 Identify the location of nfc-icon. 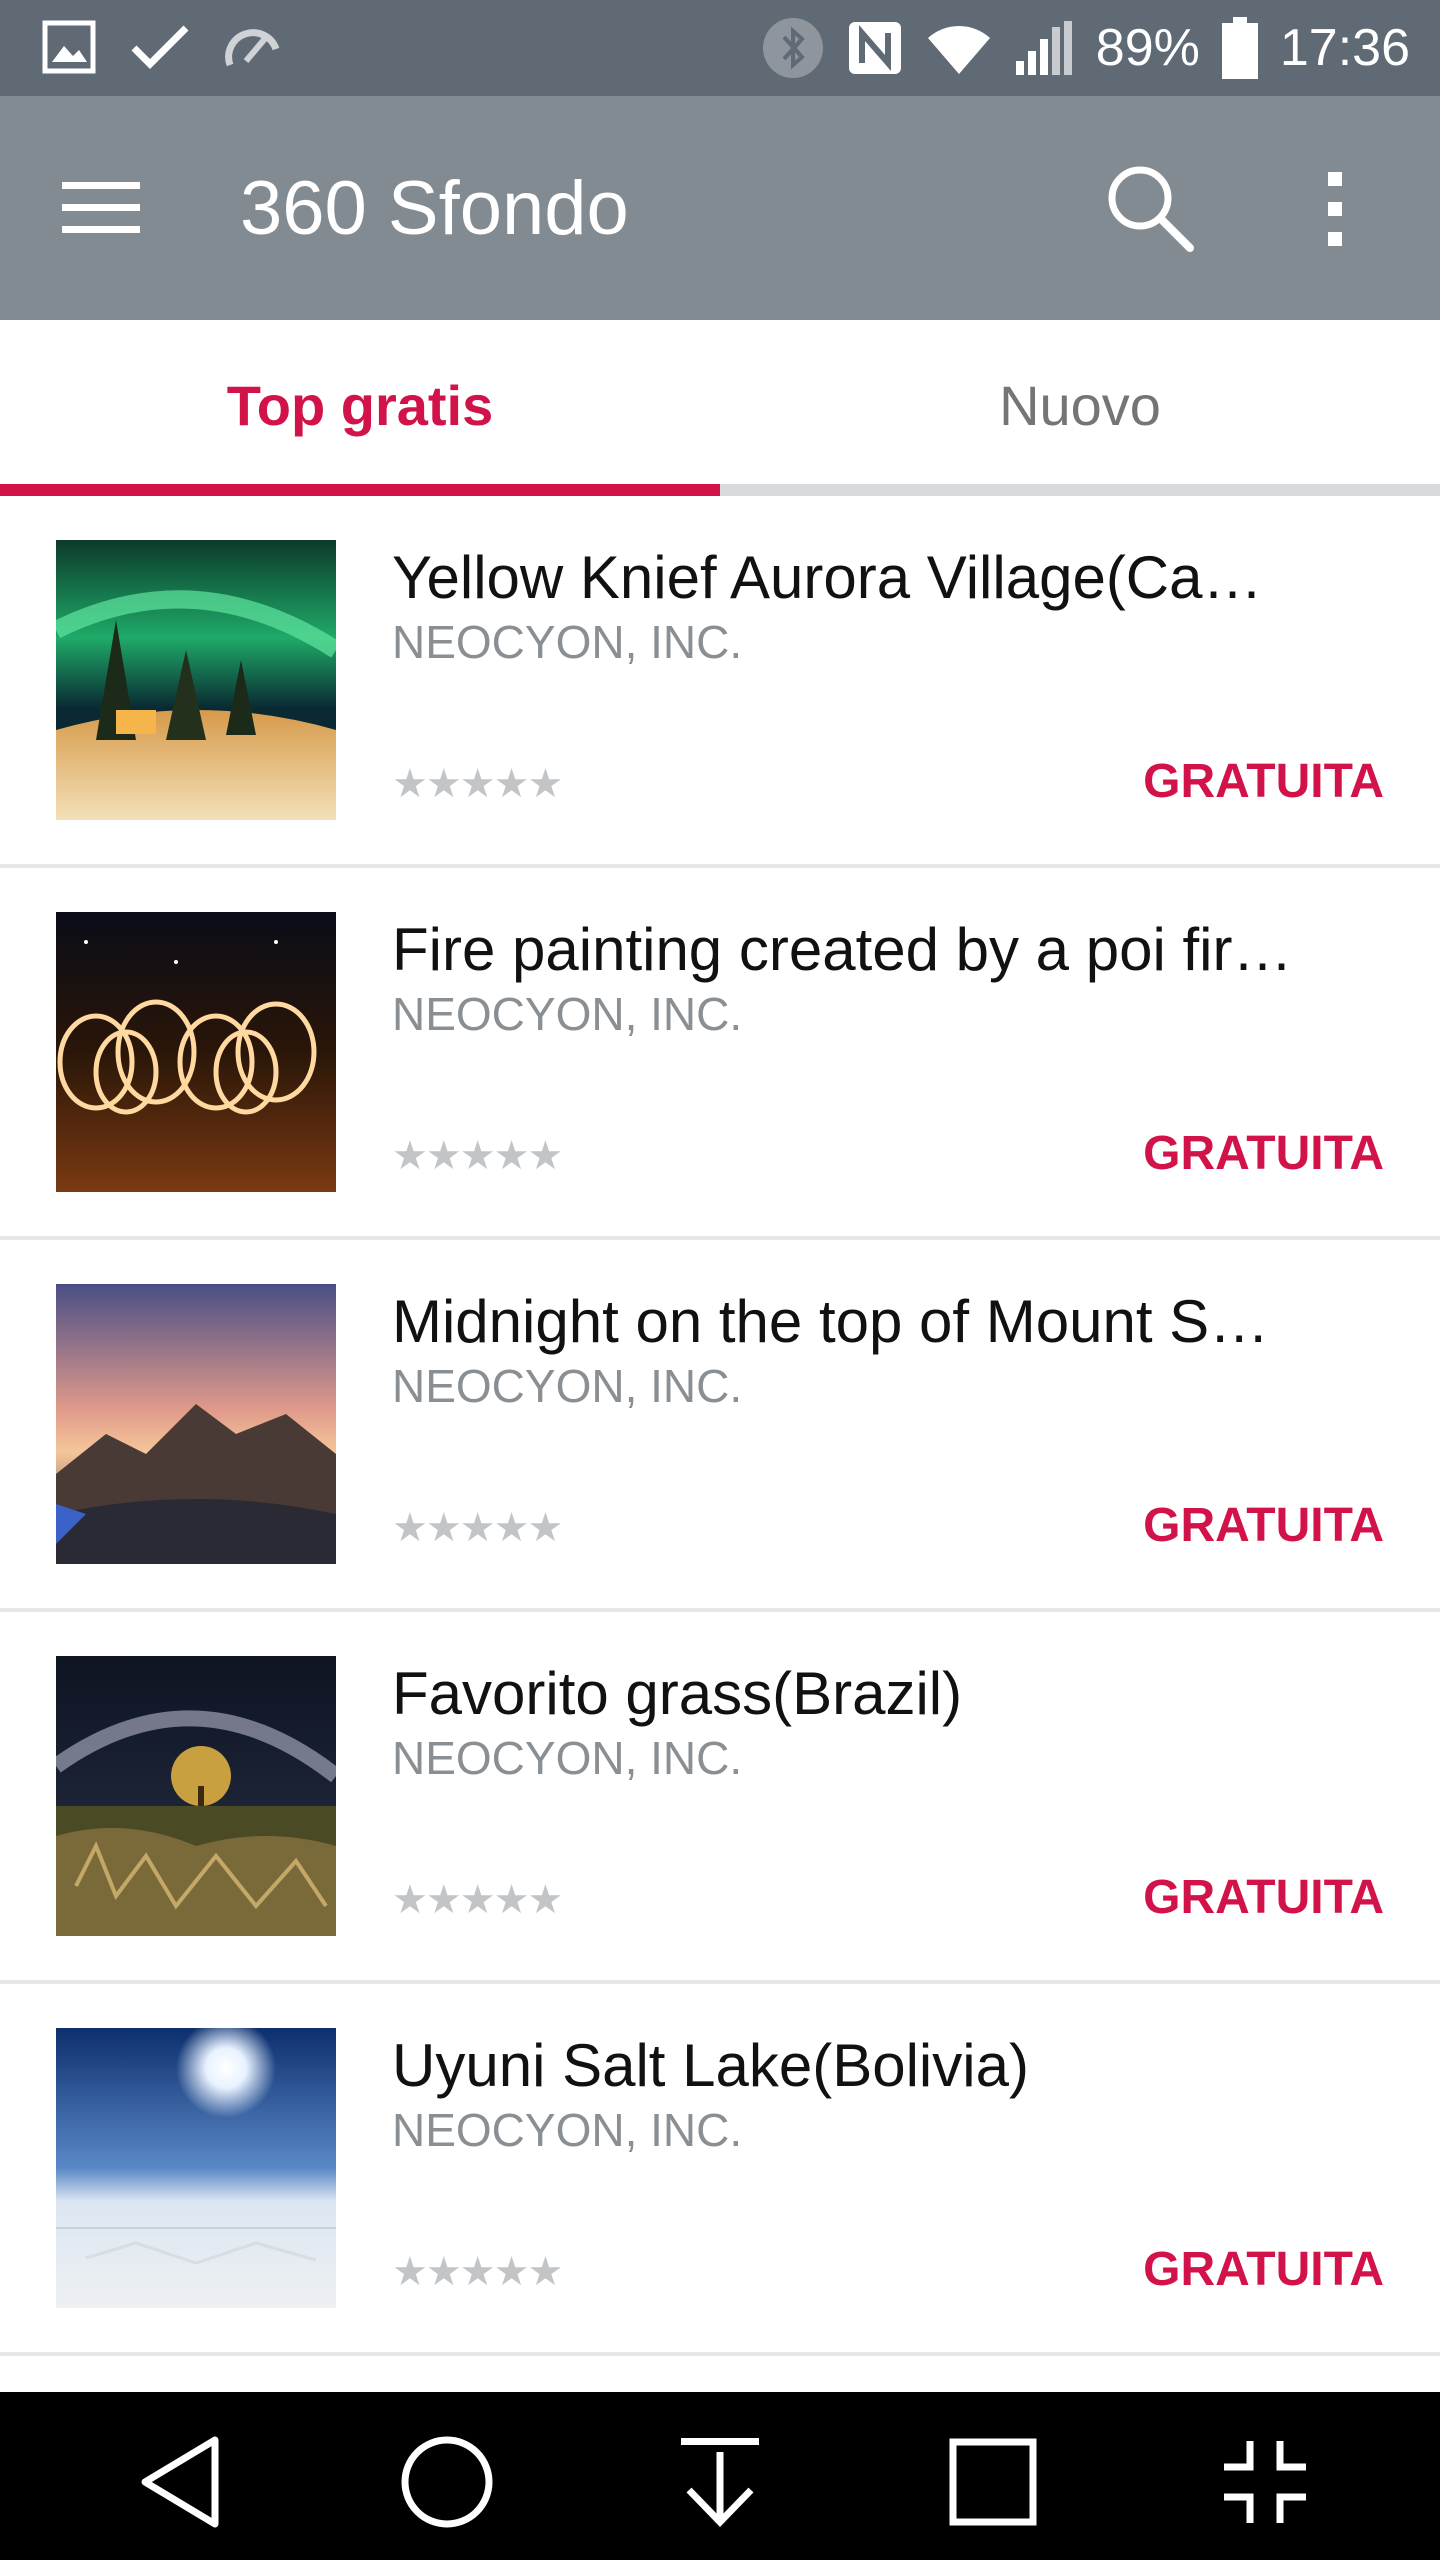
(875, 48).